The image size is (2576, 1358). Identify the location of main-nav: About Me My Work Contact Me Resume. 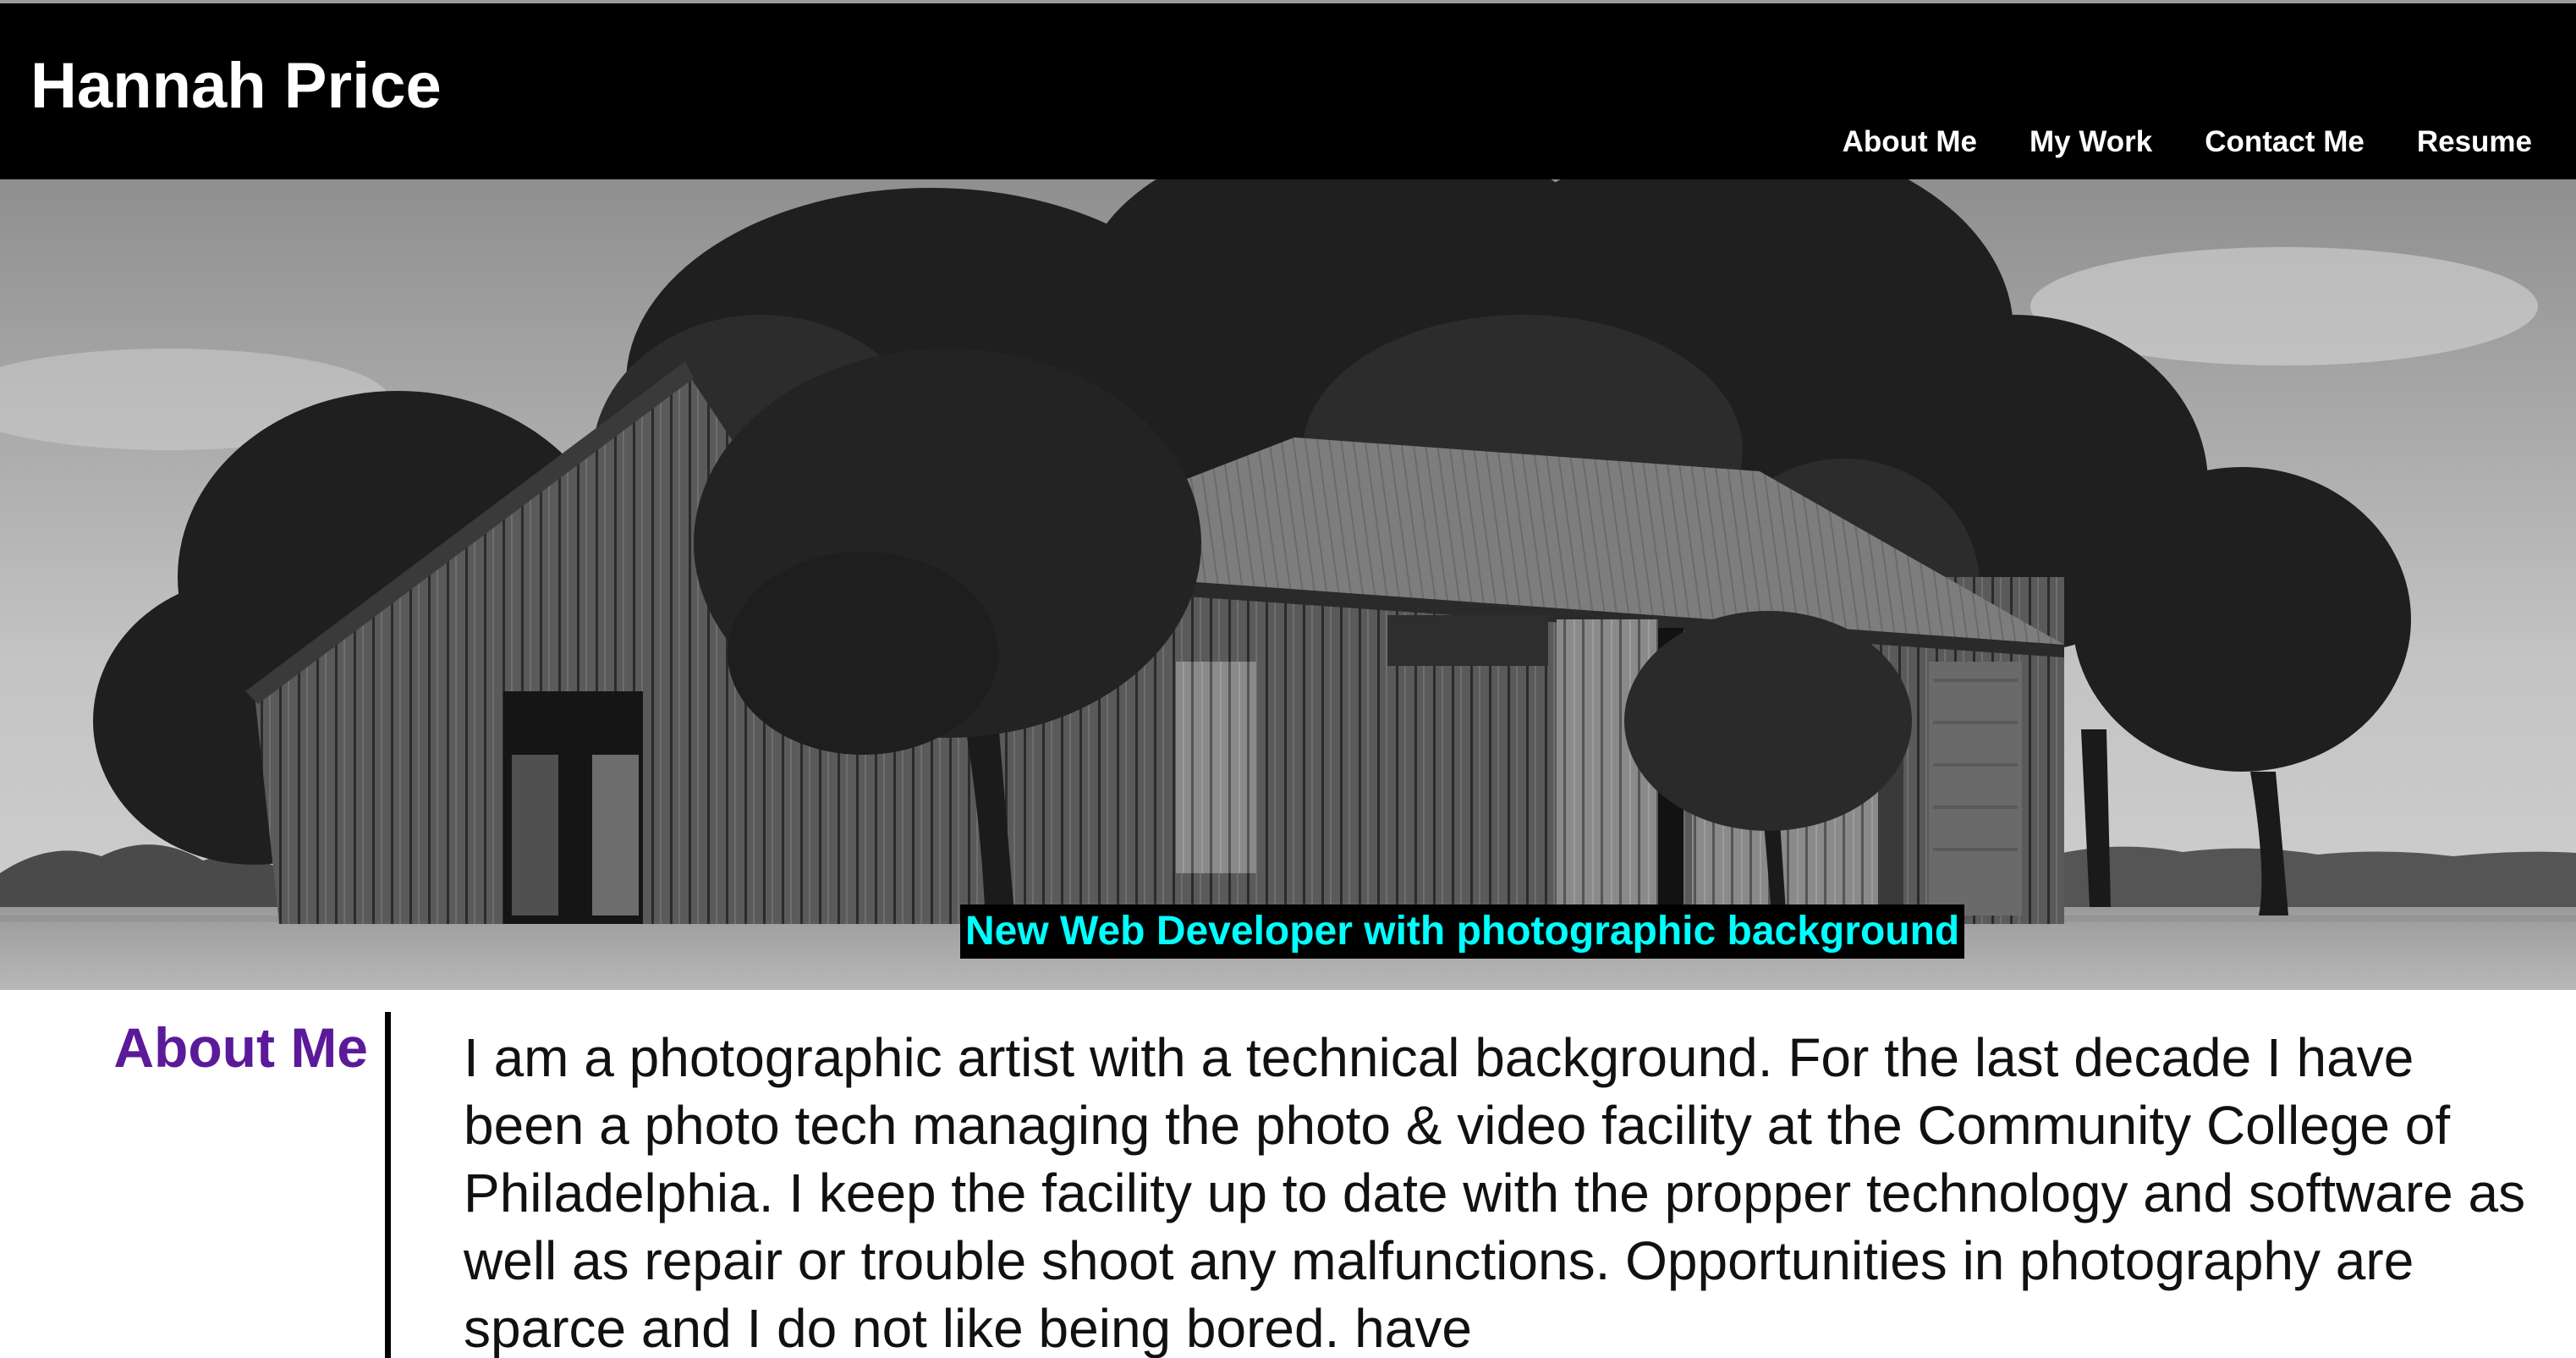
(2187, 142).